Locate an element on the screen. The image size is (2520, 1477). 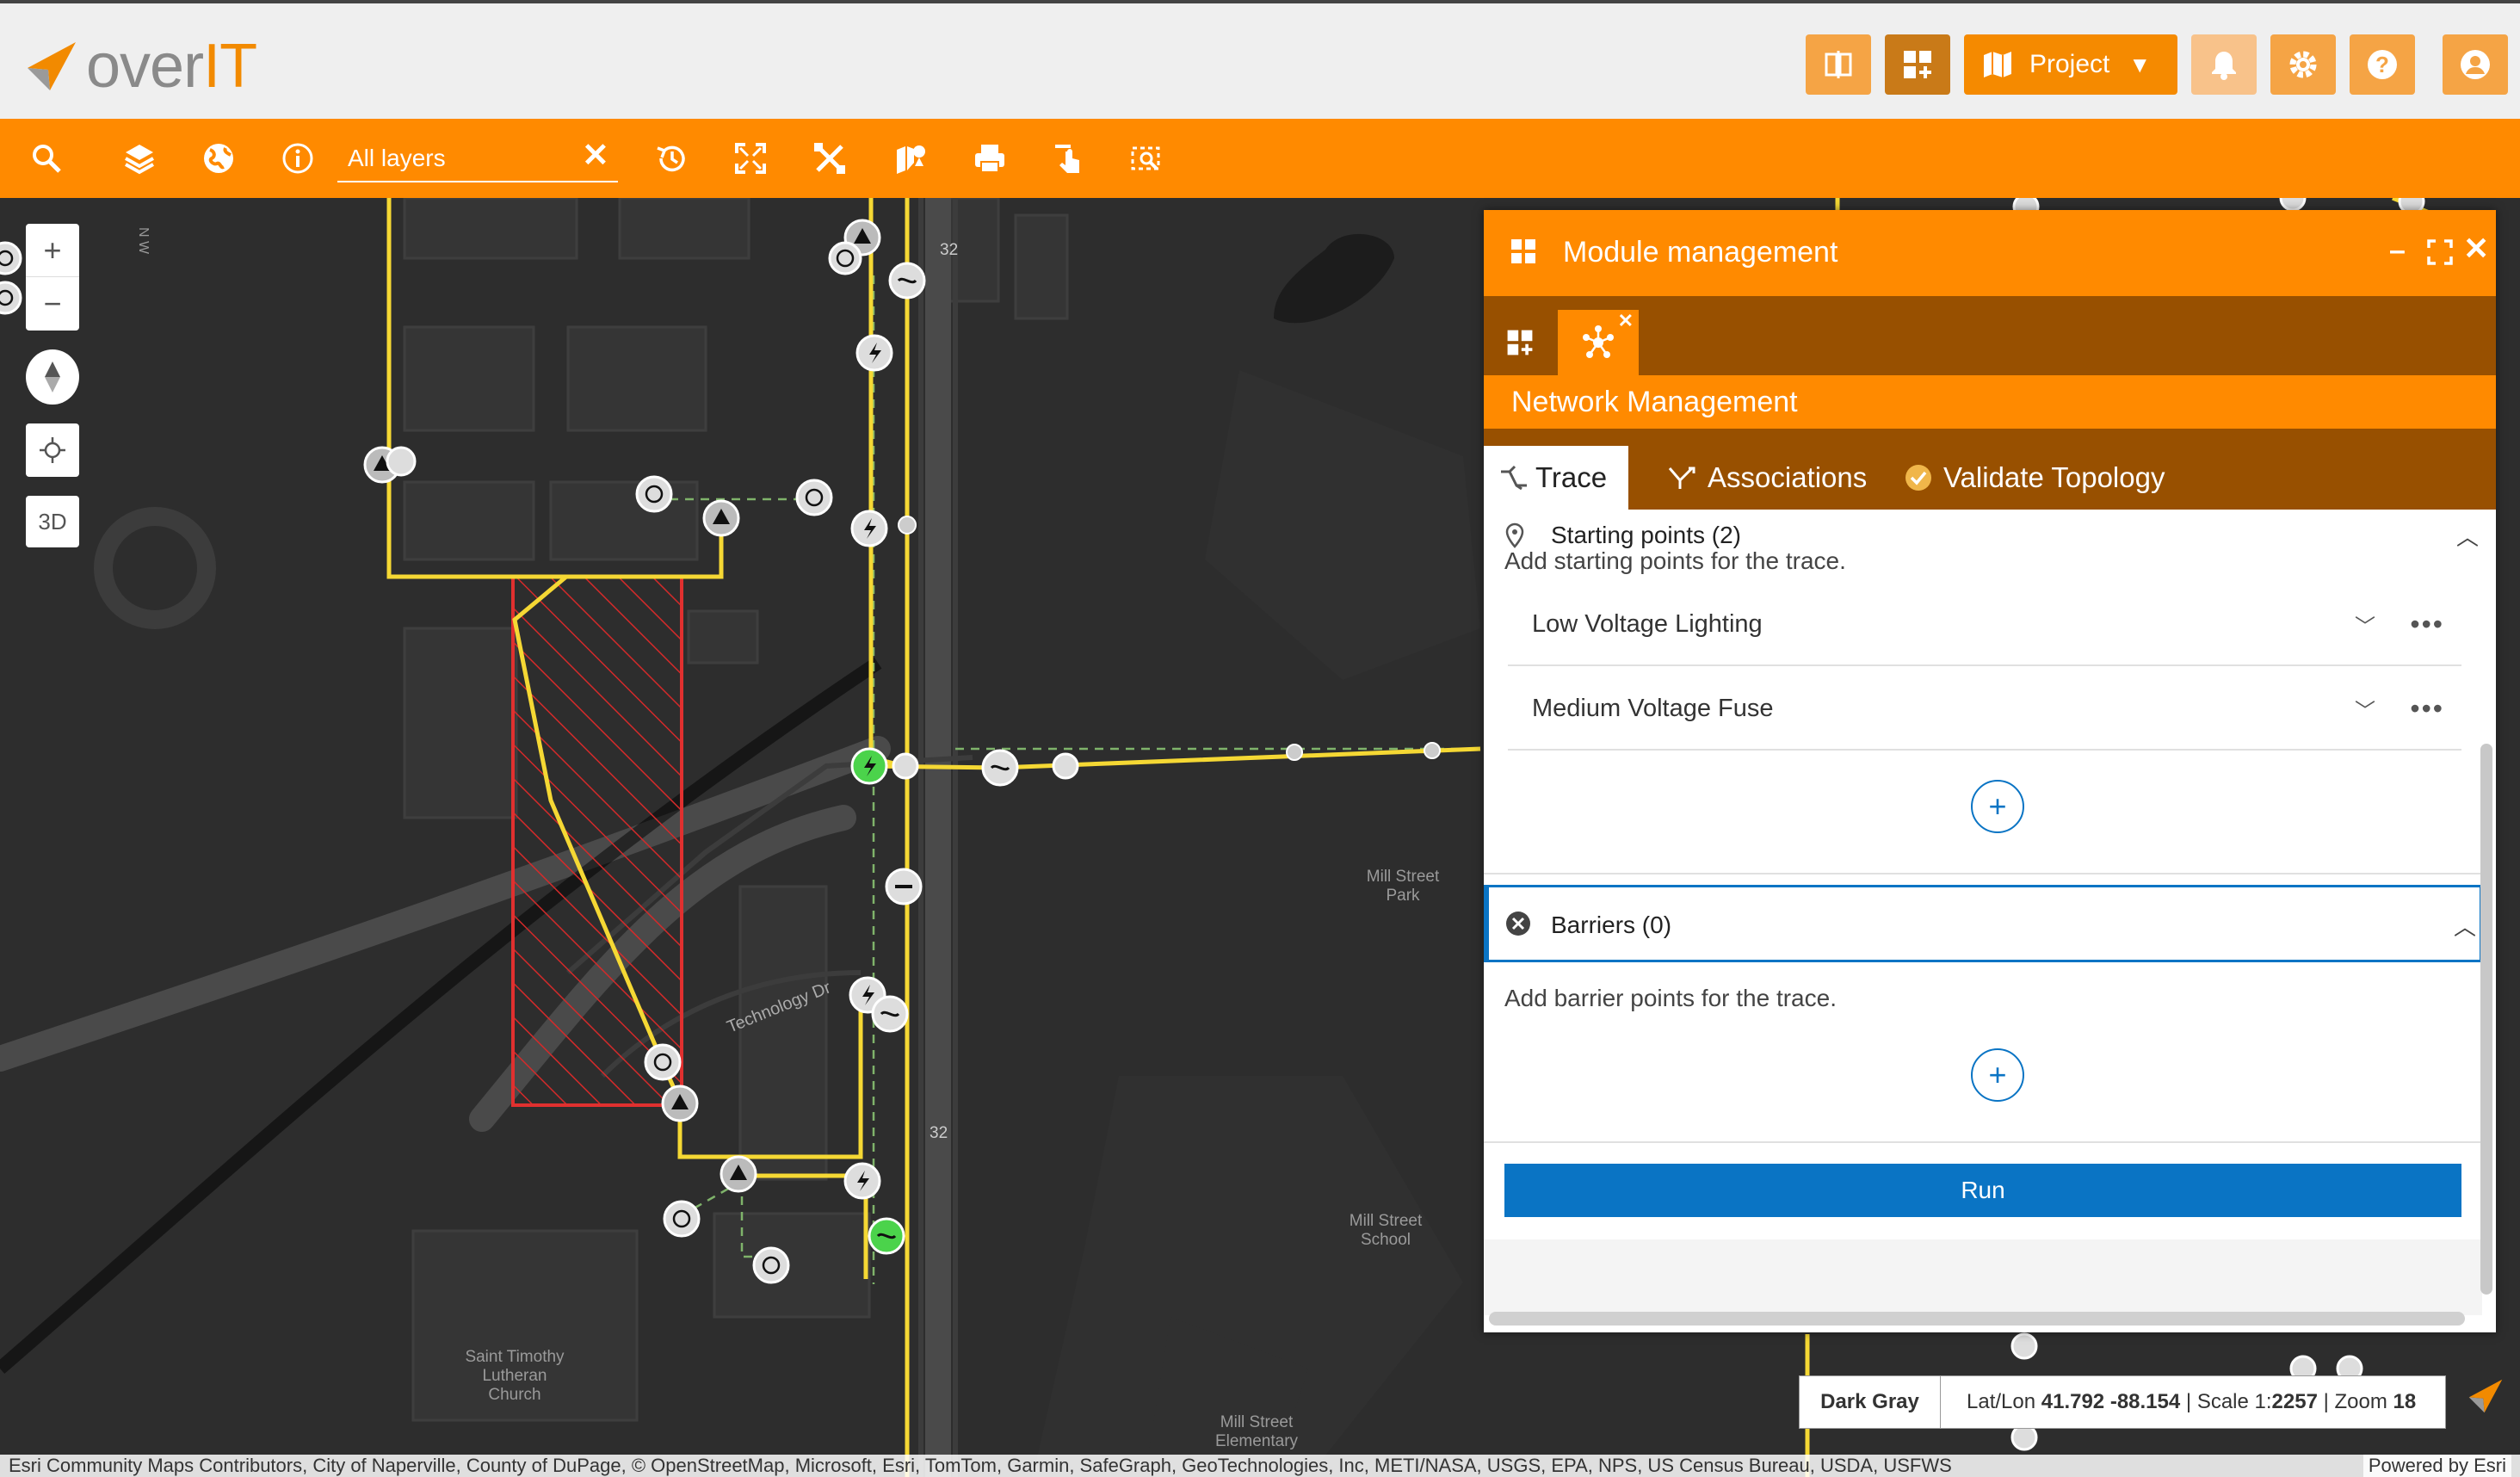
close-tab-icon: ✕ is located at coordinates (1626, 321).